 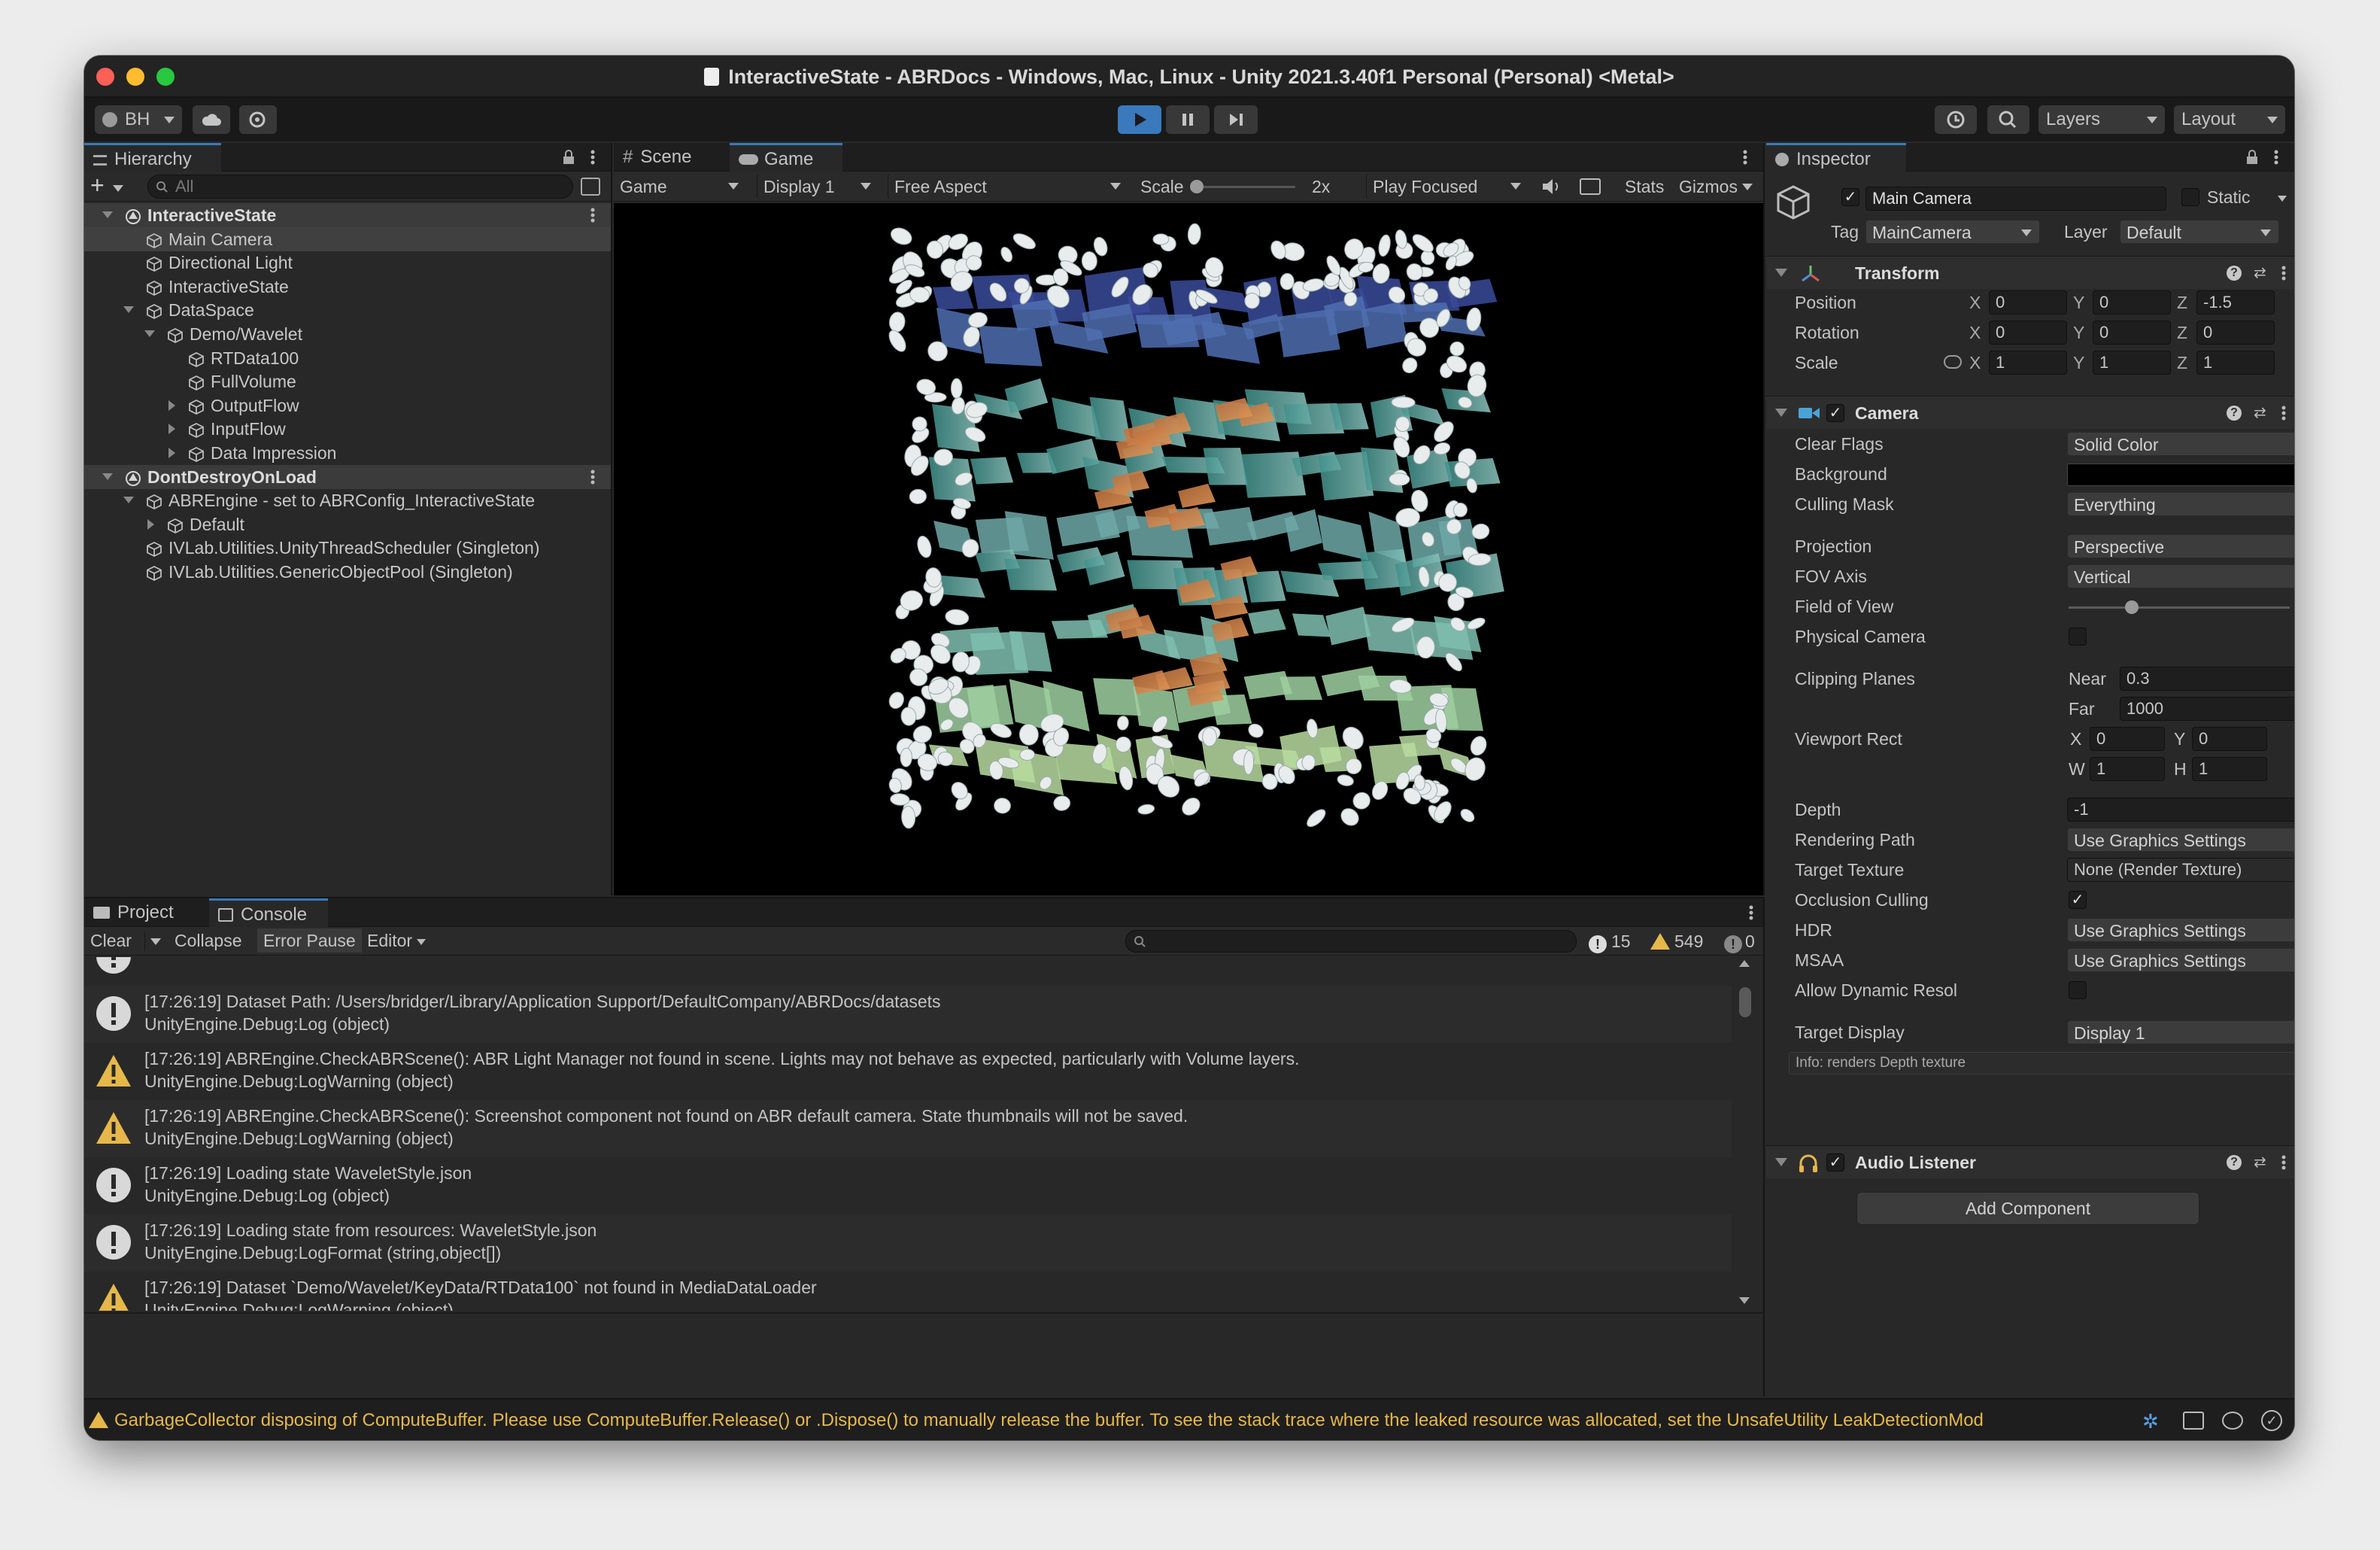 What do you see at coordinates (1836, 158) in the screenshot?
I see `tab-inspector: Inspector` at bounding box center [1836, 158].